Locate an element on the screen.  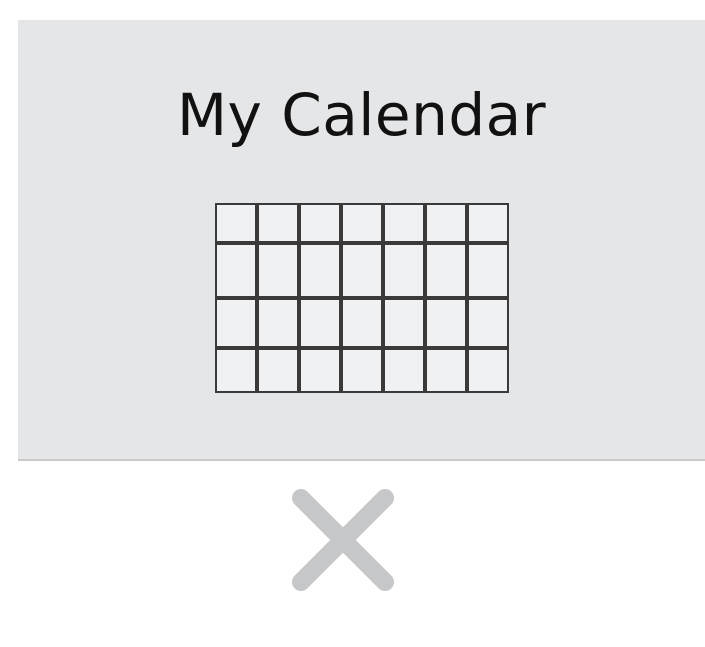
calendar-icon is located at coordinates (362, 298).